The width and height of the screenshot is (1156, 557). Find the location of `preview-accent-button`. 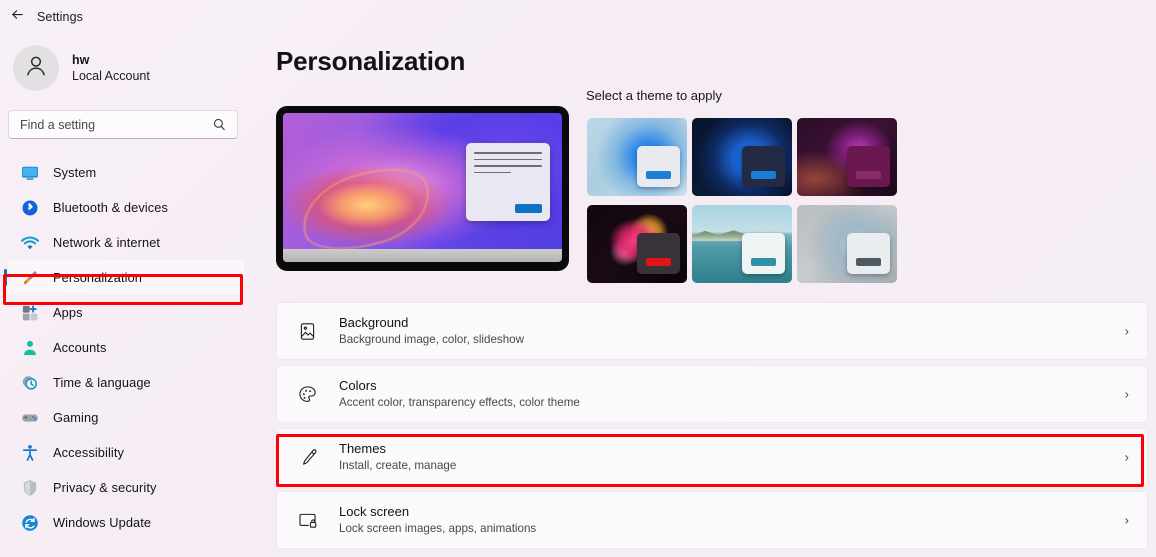

preview-accent-button is located at coordinates (528, 208).